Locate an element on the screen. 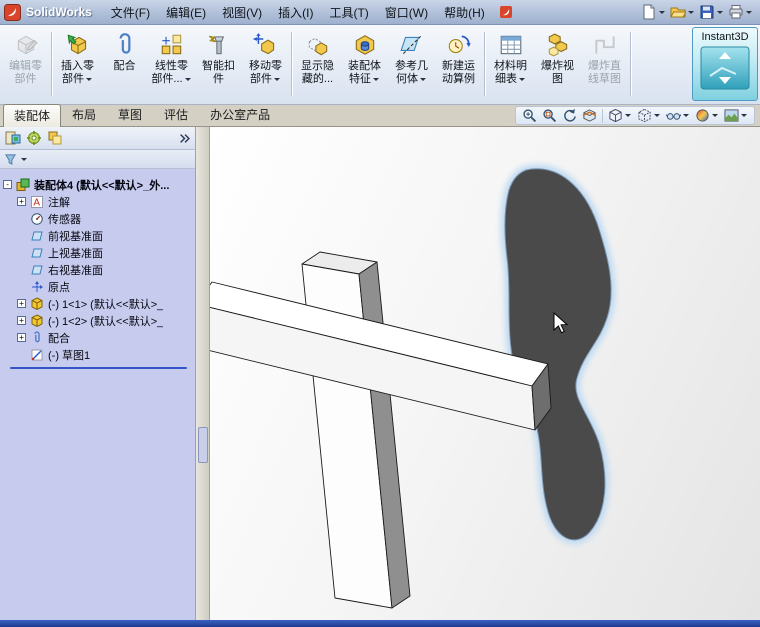 The height and width of the screenshot is (627, 760). save-document-button is located at coordinates (711, 12).